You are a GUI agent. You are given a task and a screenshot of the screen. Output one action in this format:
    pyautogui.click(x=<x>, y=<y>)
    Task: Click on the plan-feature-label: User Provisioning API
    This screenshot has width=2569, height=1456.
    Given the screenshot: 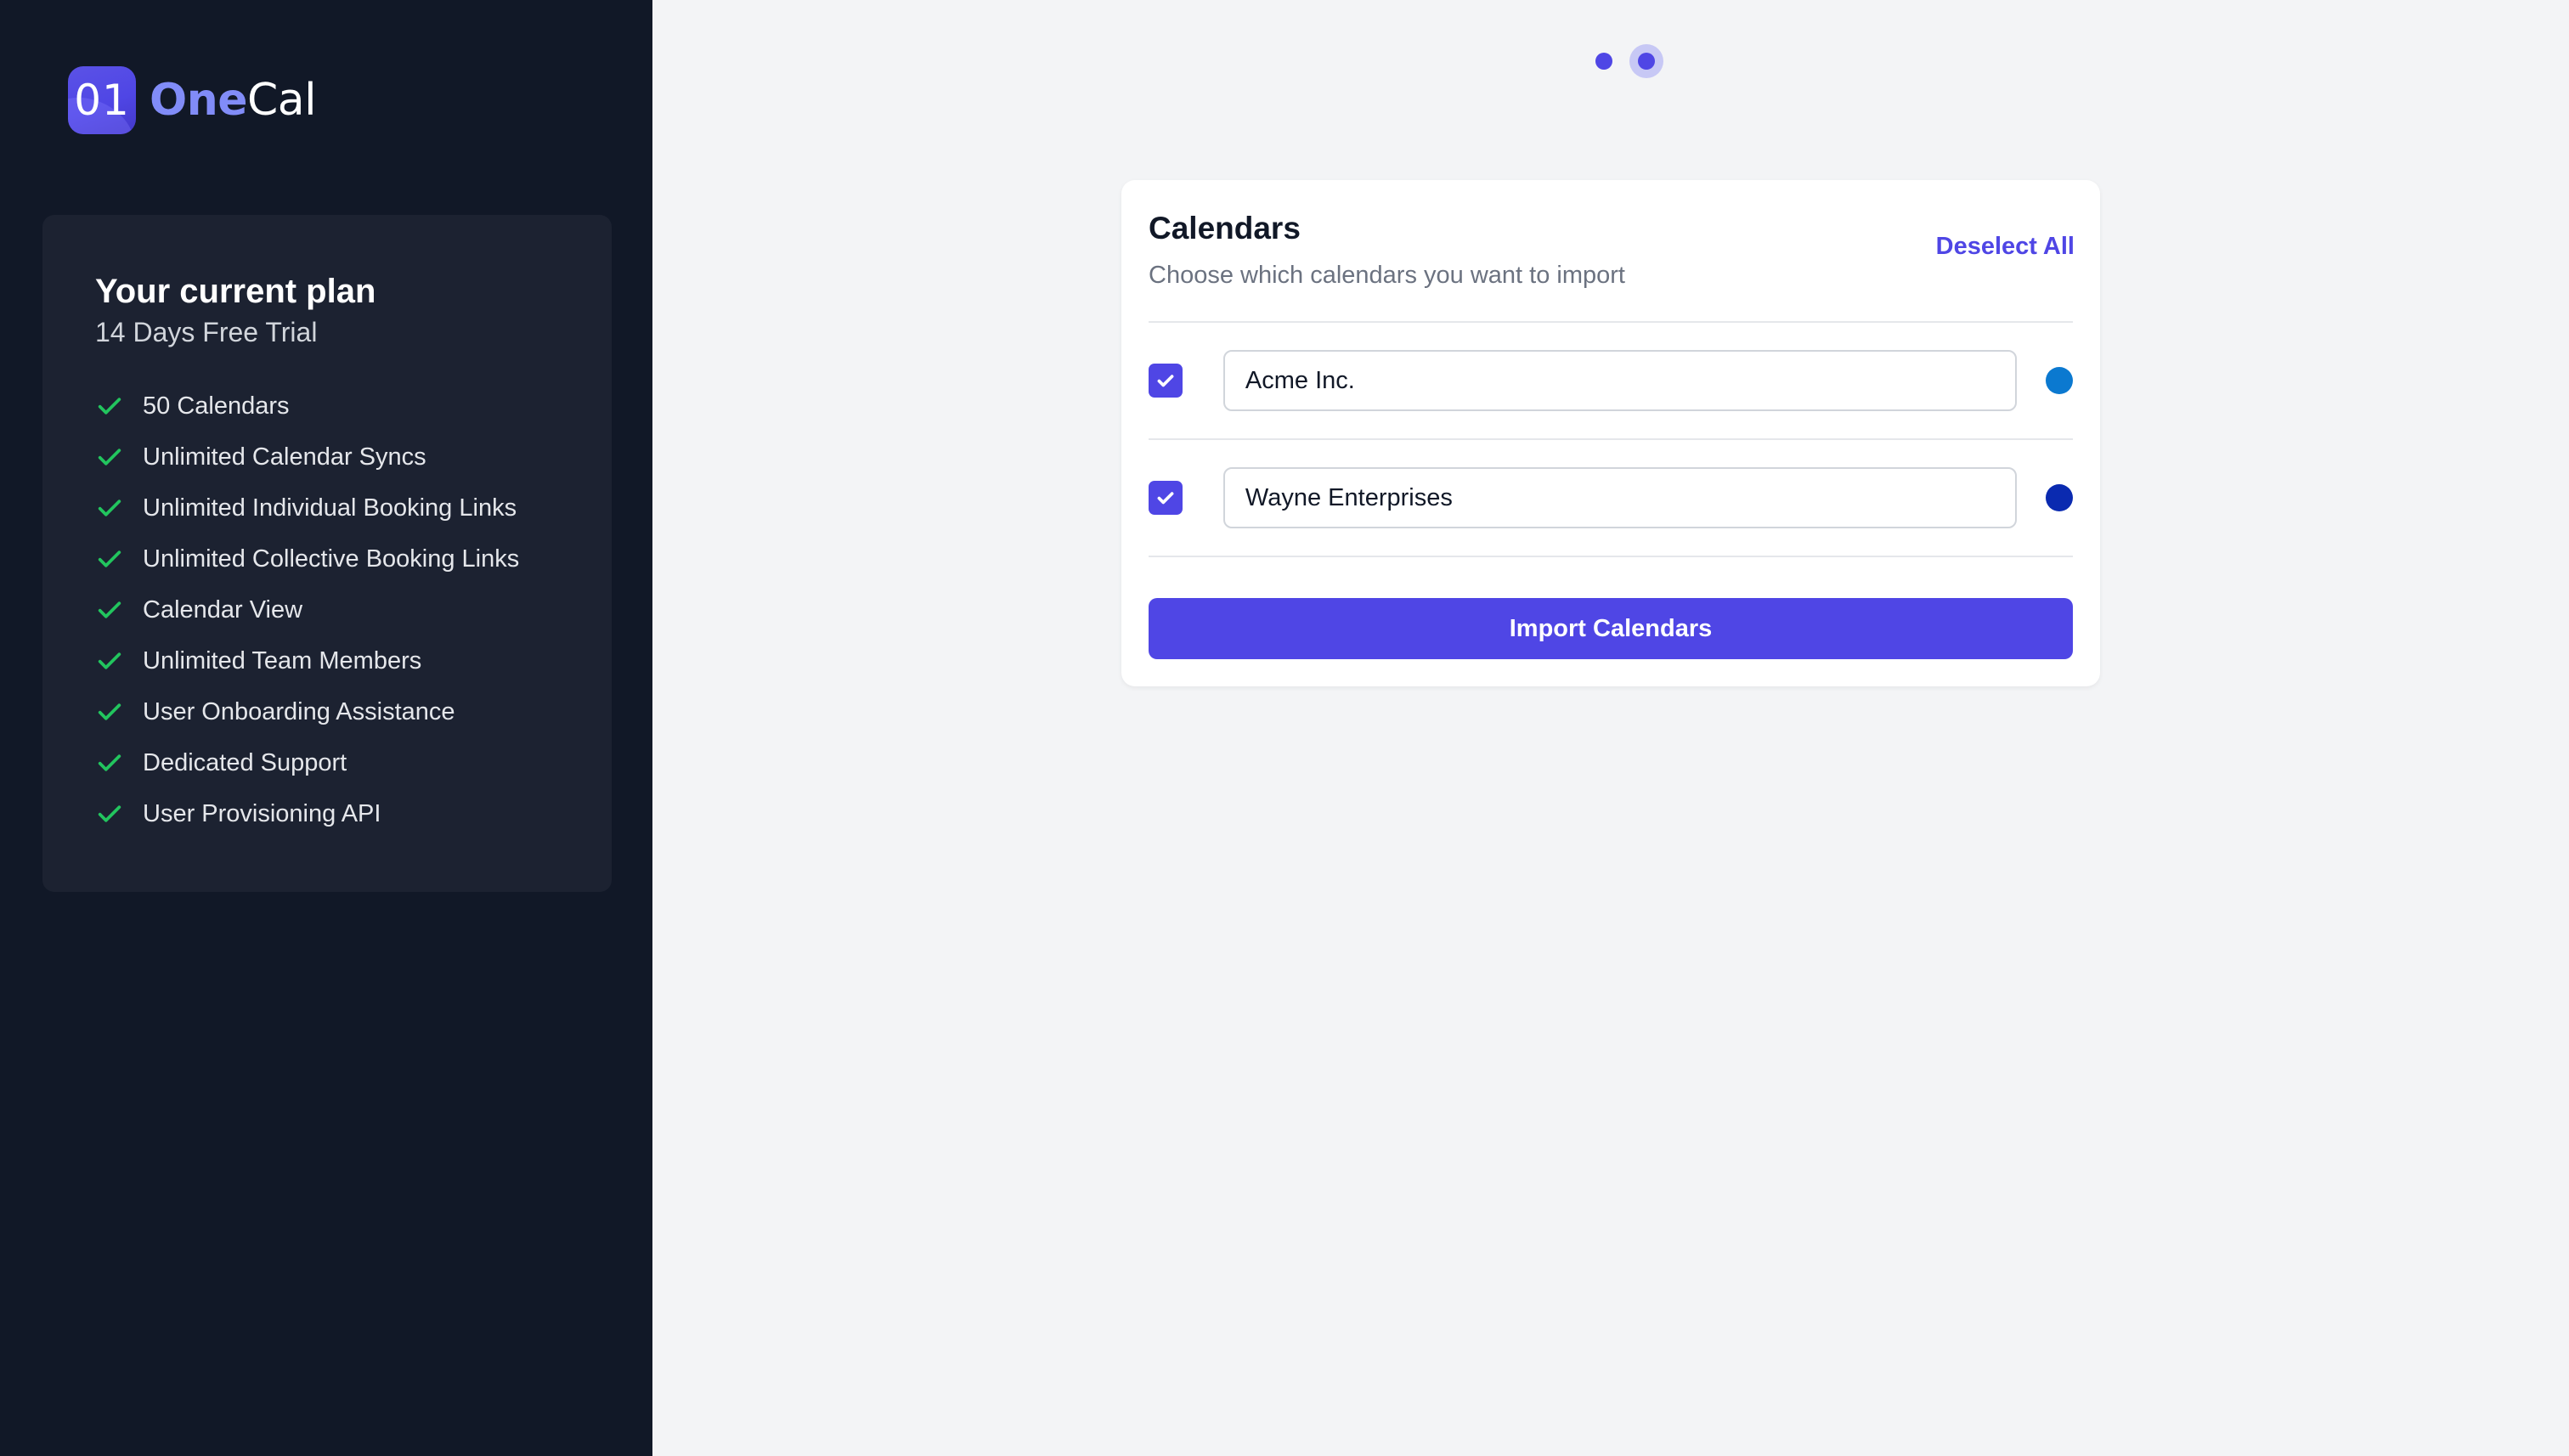 What is the action you would take?
    pyautogui.click(x=262, y=813)
    